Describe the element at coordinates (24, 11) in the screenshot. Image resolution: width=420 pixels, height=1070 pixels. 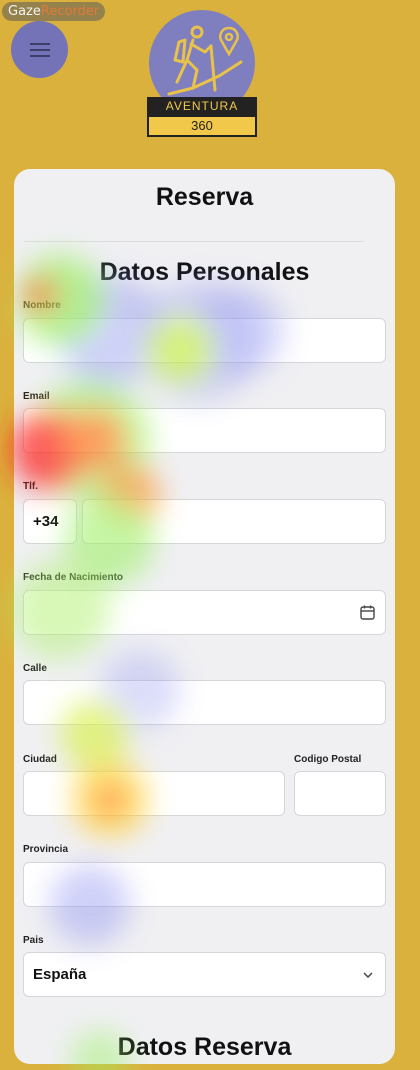
I see `watermark-part1: Gaze` at that location.